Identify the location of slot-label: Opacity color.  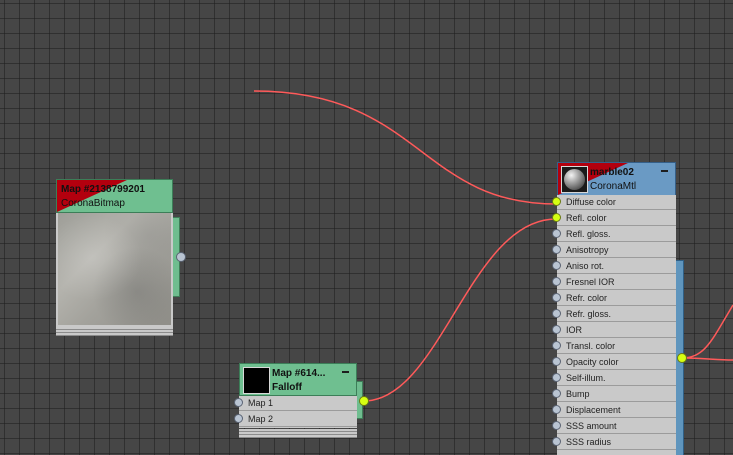
(592, 362).